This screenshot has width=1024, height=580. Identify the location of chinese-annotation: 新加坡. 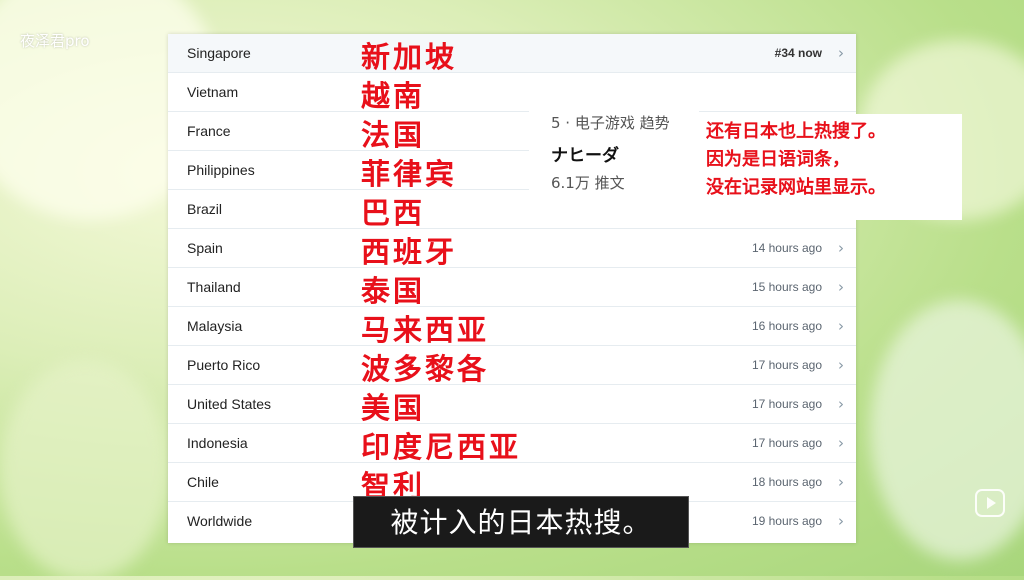
(409, 57).